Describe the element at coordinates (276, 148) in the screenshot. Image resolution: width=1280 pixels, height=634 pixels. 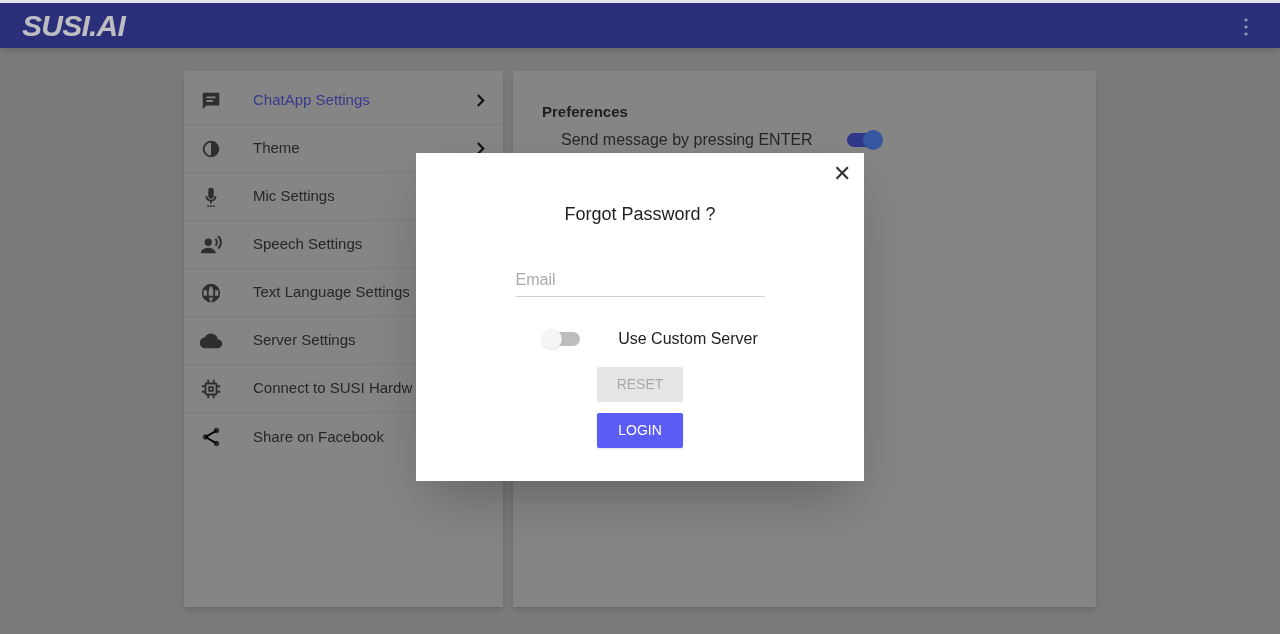
I see `menu-item-label: Theme` at that location.